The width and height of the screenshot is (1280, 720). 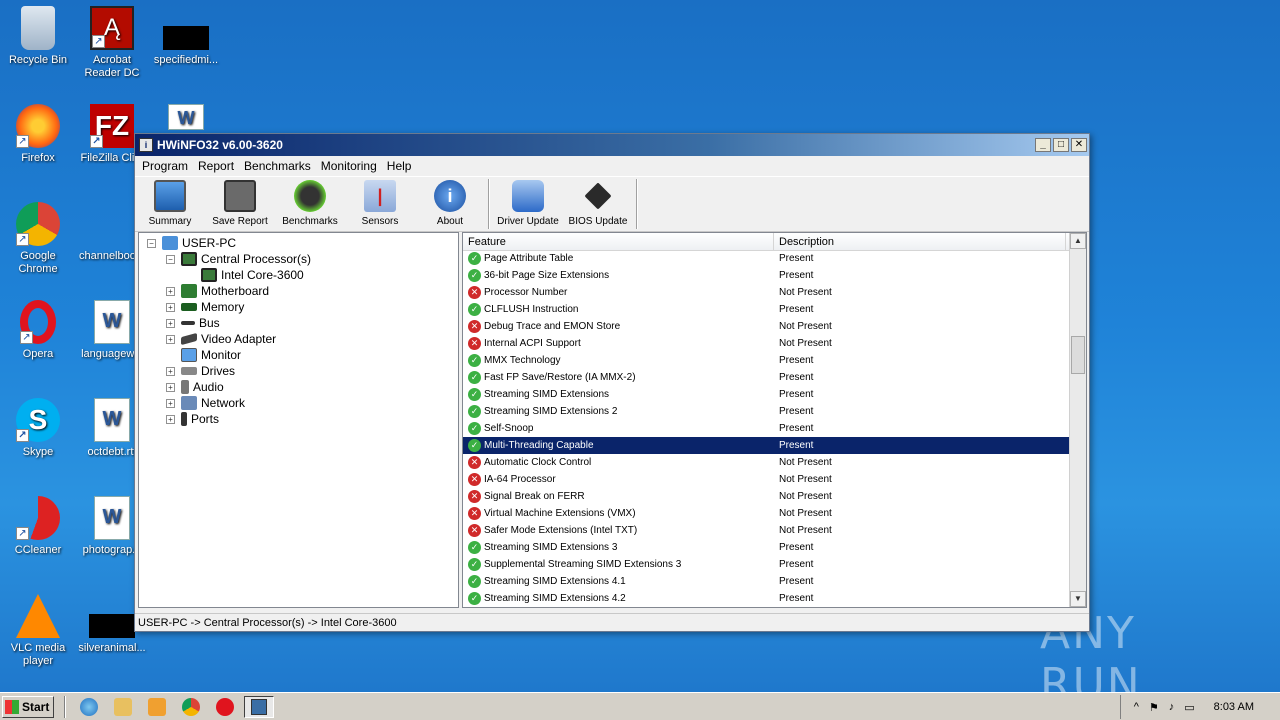 I want to click on table-row: ✕ Debug Trace and EMON Store Not Present, so click(x=766, y=326).